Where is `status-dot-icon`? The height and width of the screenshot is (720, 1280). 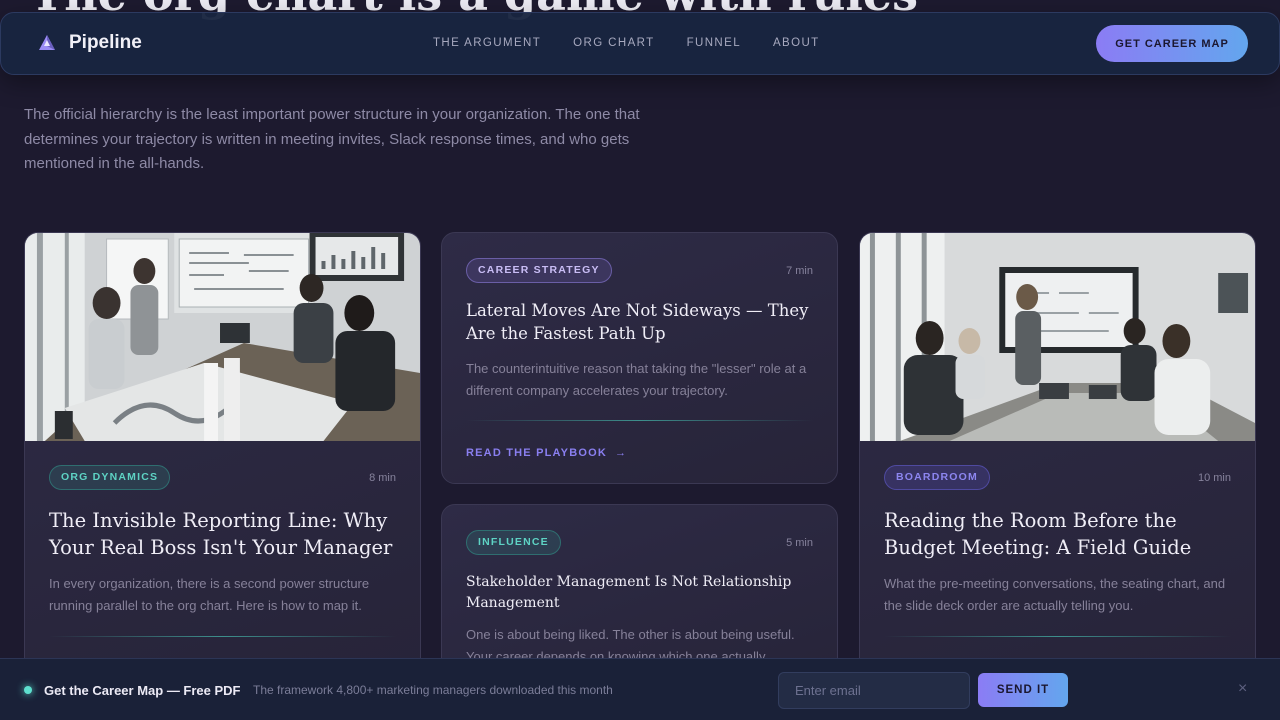
status-dot-icon is located at coordinates (28, 690).